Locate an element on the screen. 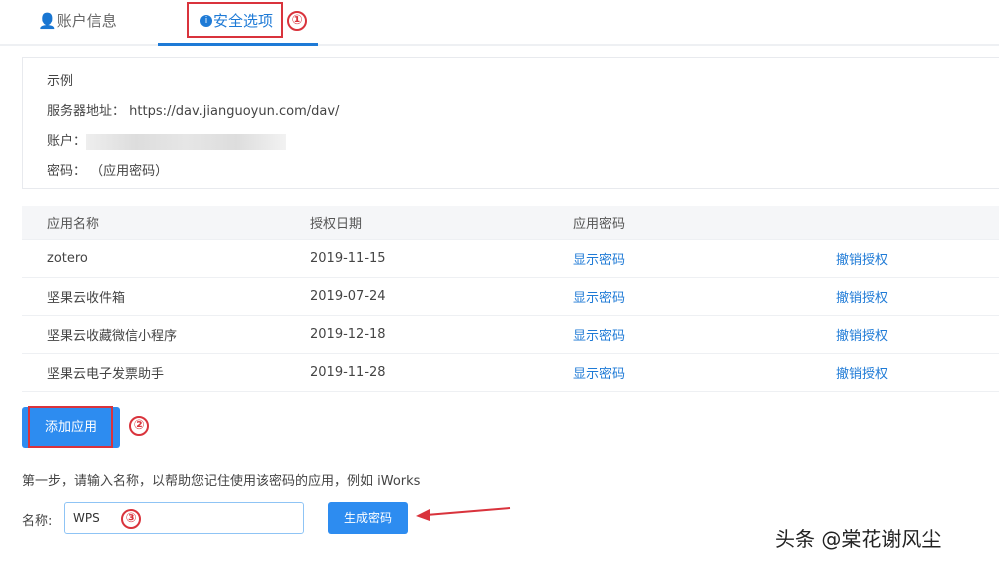 The image size is (999, 567). table-row: 坚果云电子发票助手 2019-11-28 显示密码 撤销授权 is located at coordinates (510, 372).